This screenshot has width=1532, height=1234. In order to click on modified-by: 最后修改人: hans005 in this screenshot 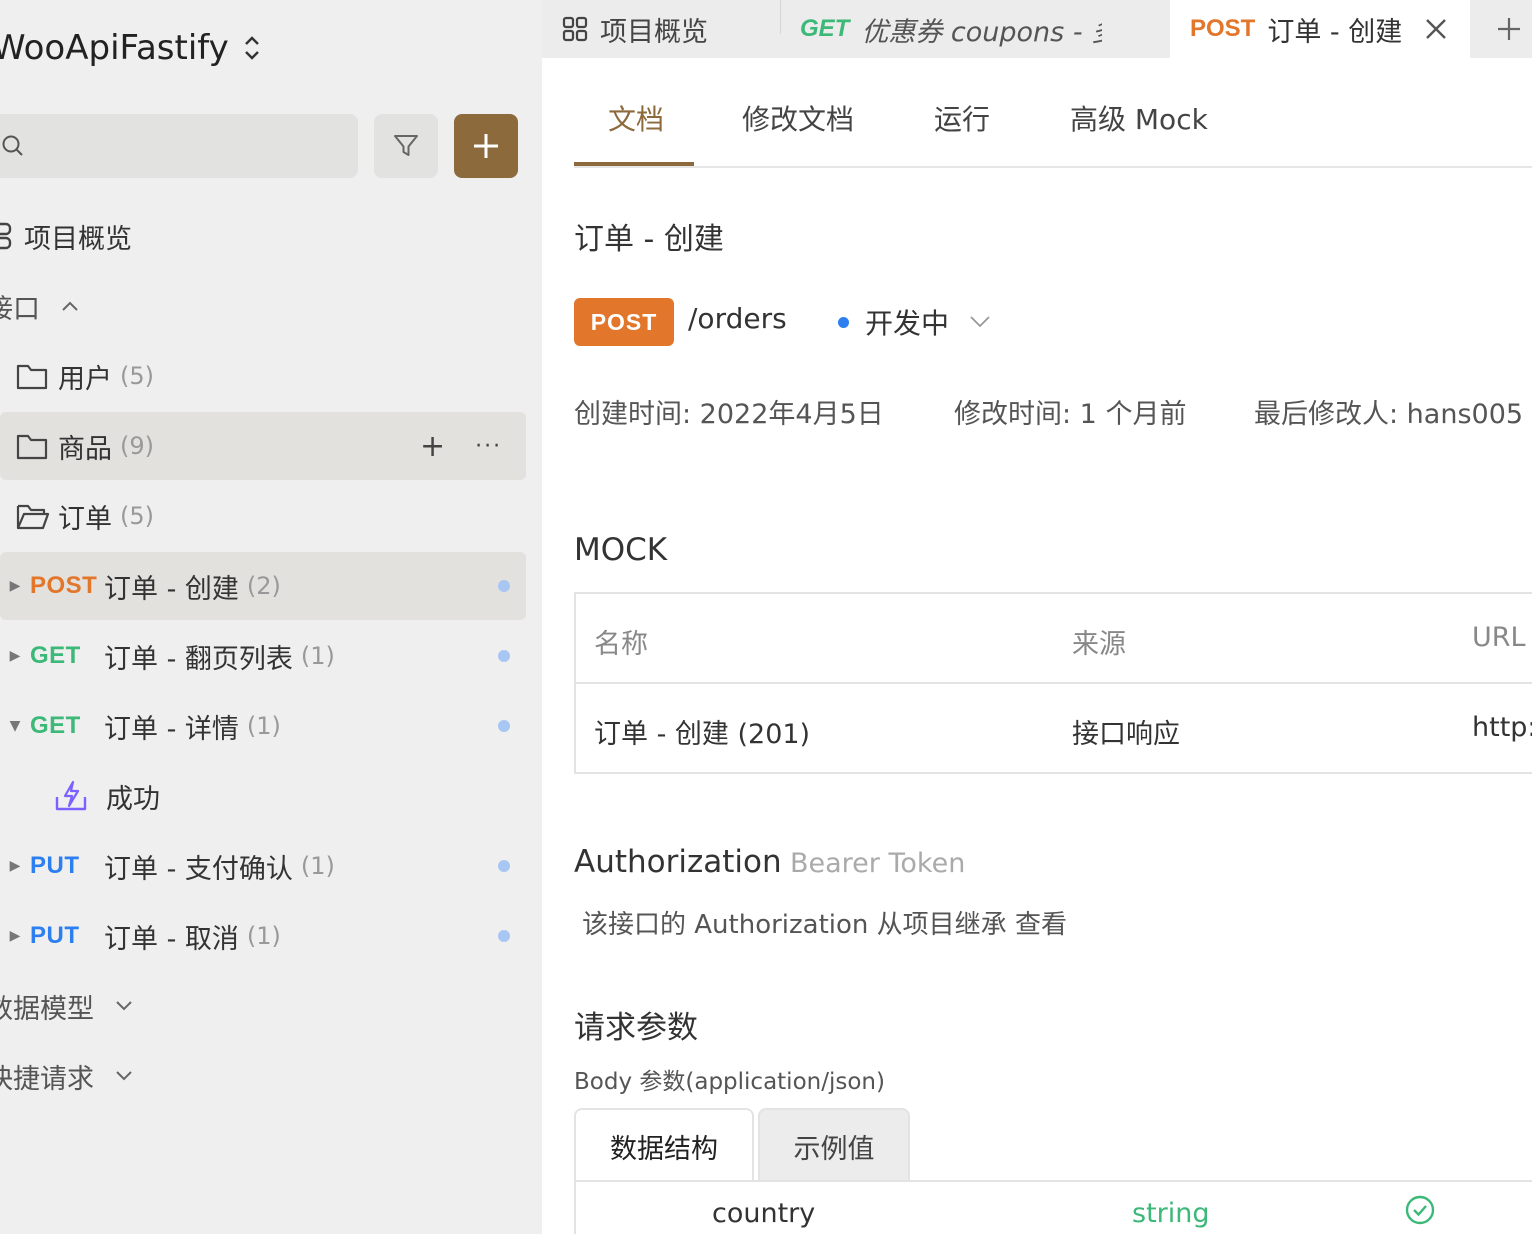, I will do `click(1389, 414)`.